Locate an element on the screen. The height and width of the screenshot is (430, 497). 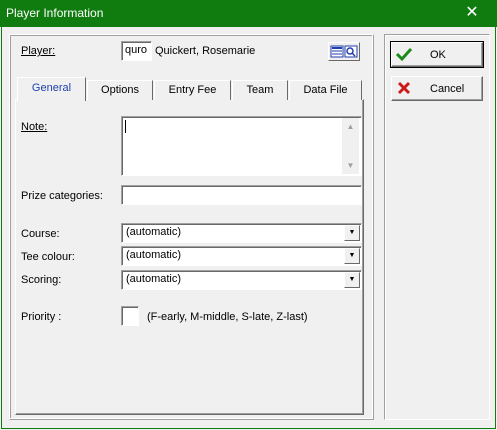
checkmark-icon is located at coordinates (404, 54).